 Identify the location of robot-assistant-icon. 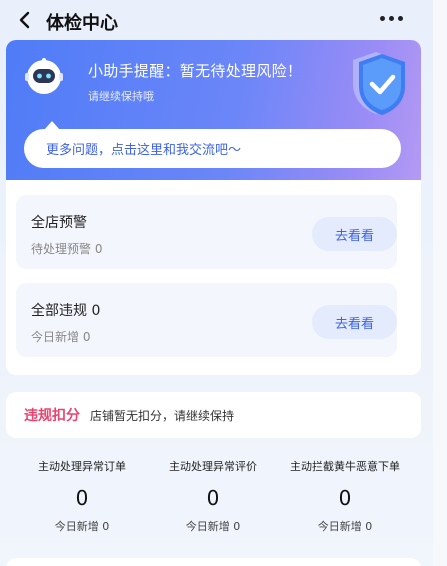
(44, 76).